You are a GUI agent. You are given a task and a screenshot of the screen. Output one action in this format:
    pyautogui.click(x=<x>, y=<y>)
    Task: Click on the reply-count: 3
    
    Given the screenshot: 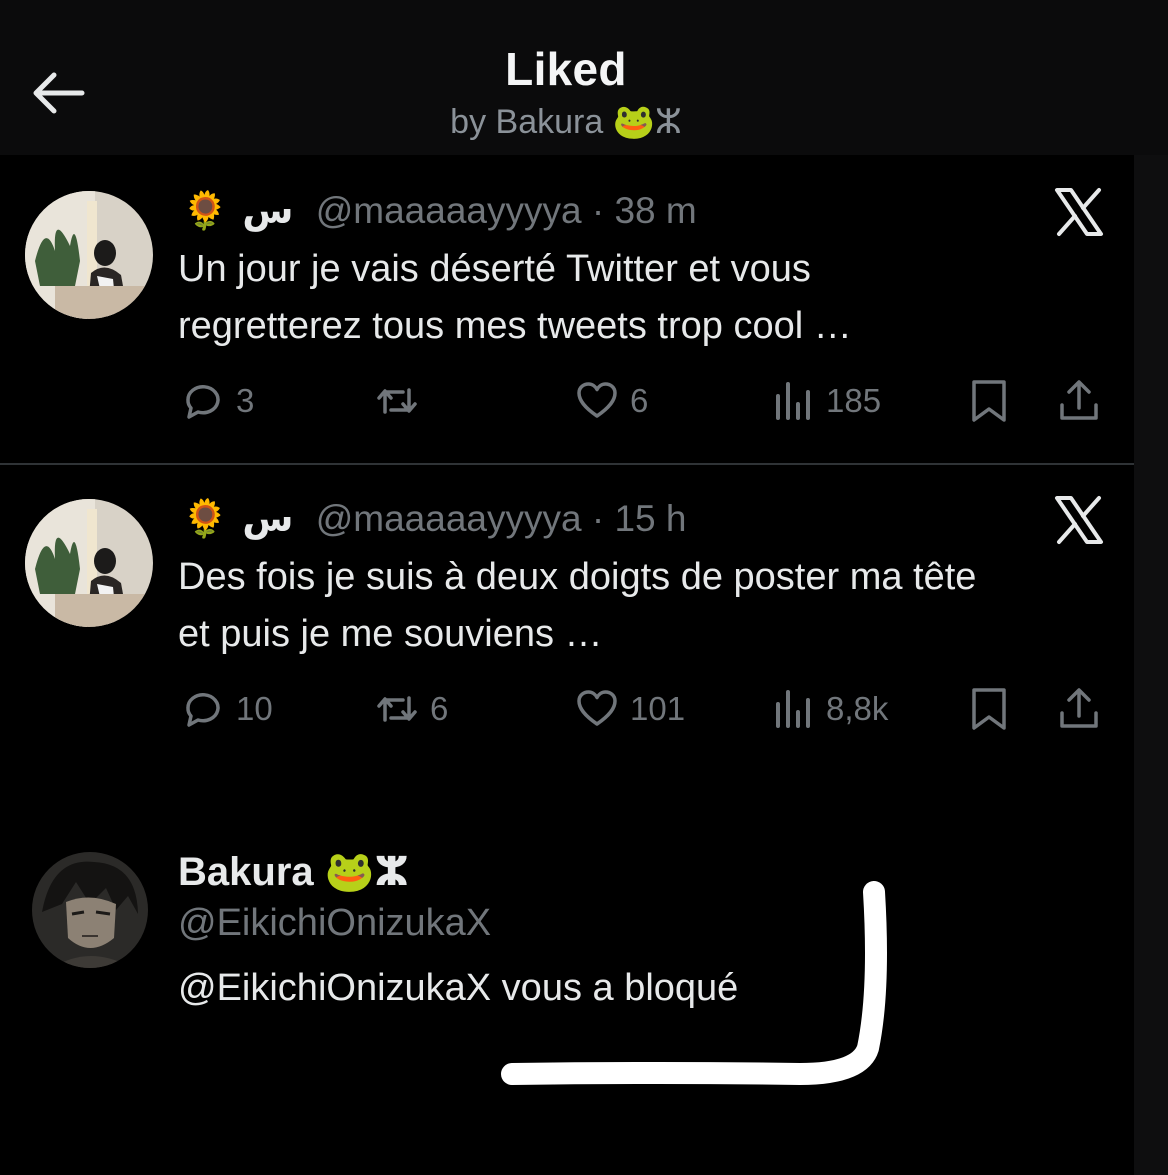 What is the action you would take?
    pyautogui.click(x=245, y=400)
    